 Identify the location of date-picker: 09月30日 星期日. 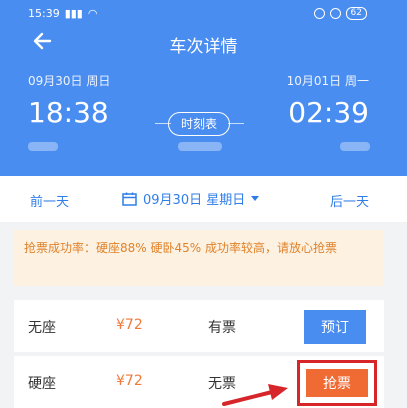
(191, 198).